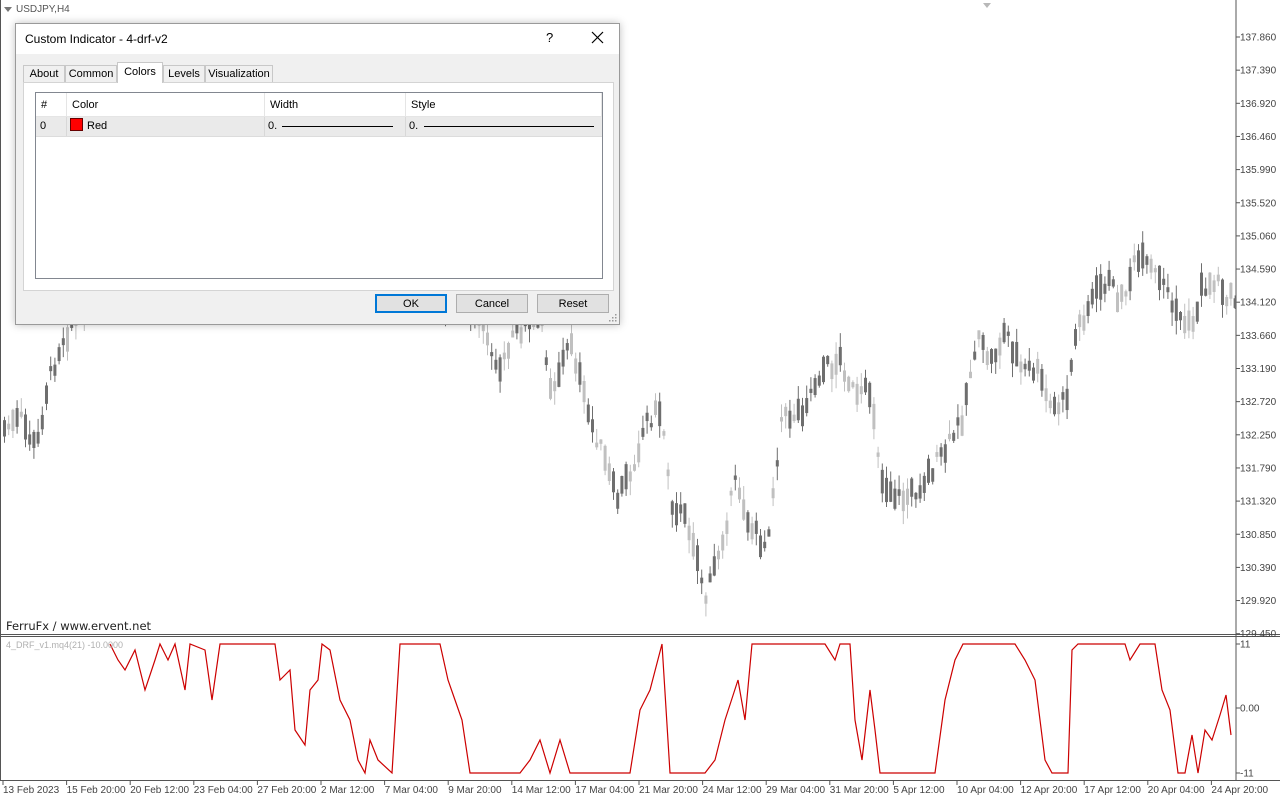  I want to click on ok-button: OK, so click(411, 303).